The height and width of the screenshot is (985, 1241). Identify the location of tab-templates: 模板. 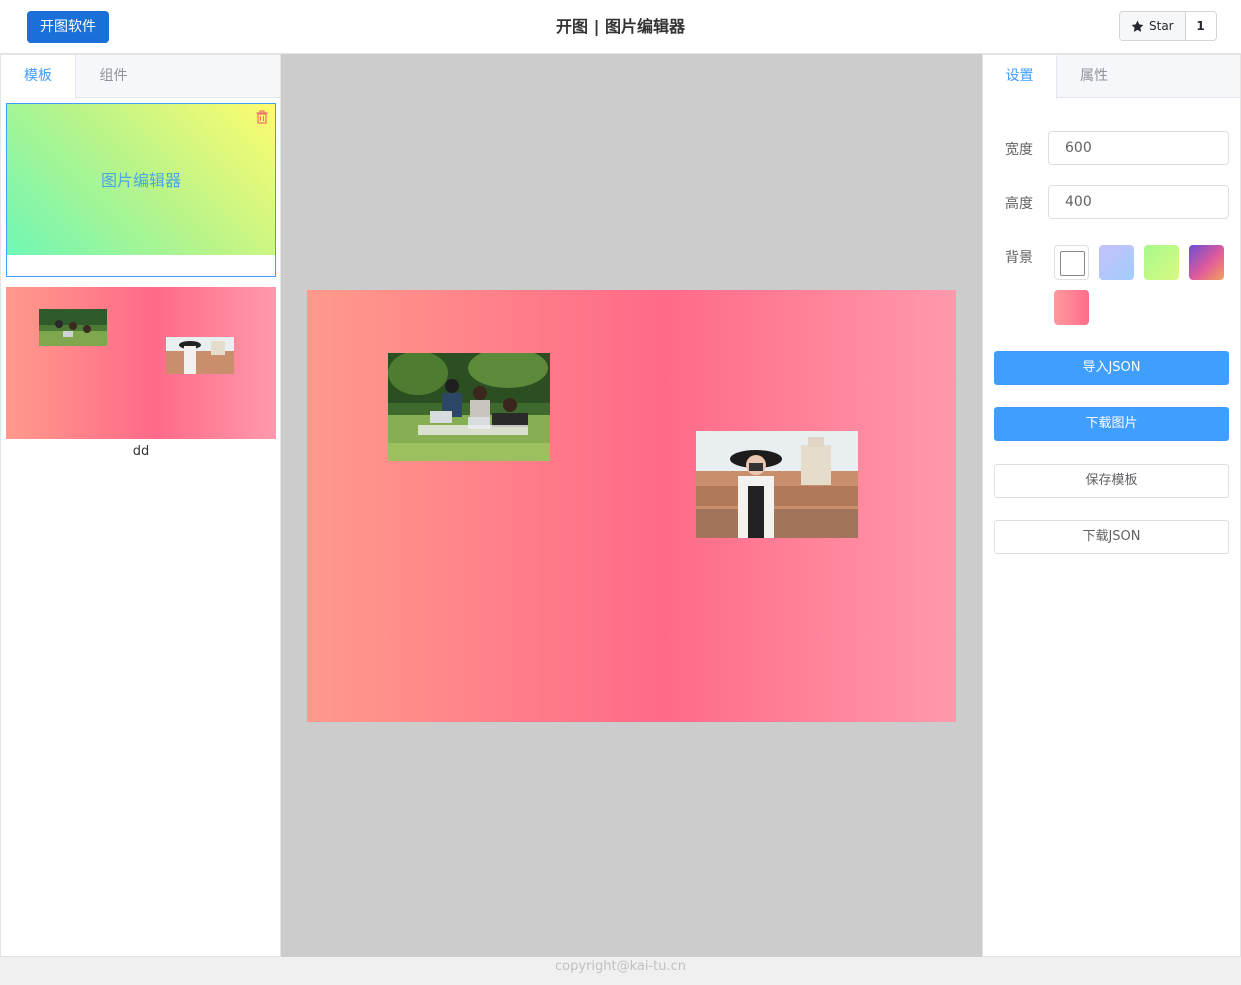
(38, 77).